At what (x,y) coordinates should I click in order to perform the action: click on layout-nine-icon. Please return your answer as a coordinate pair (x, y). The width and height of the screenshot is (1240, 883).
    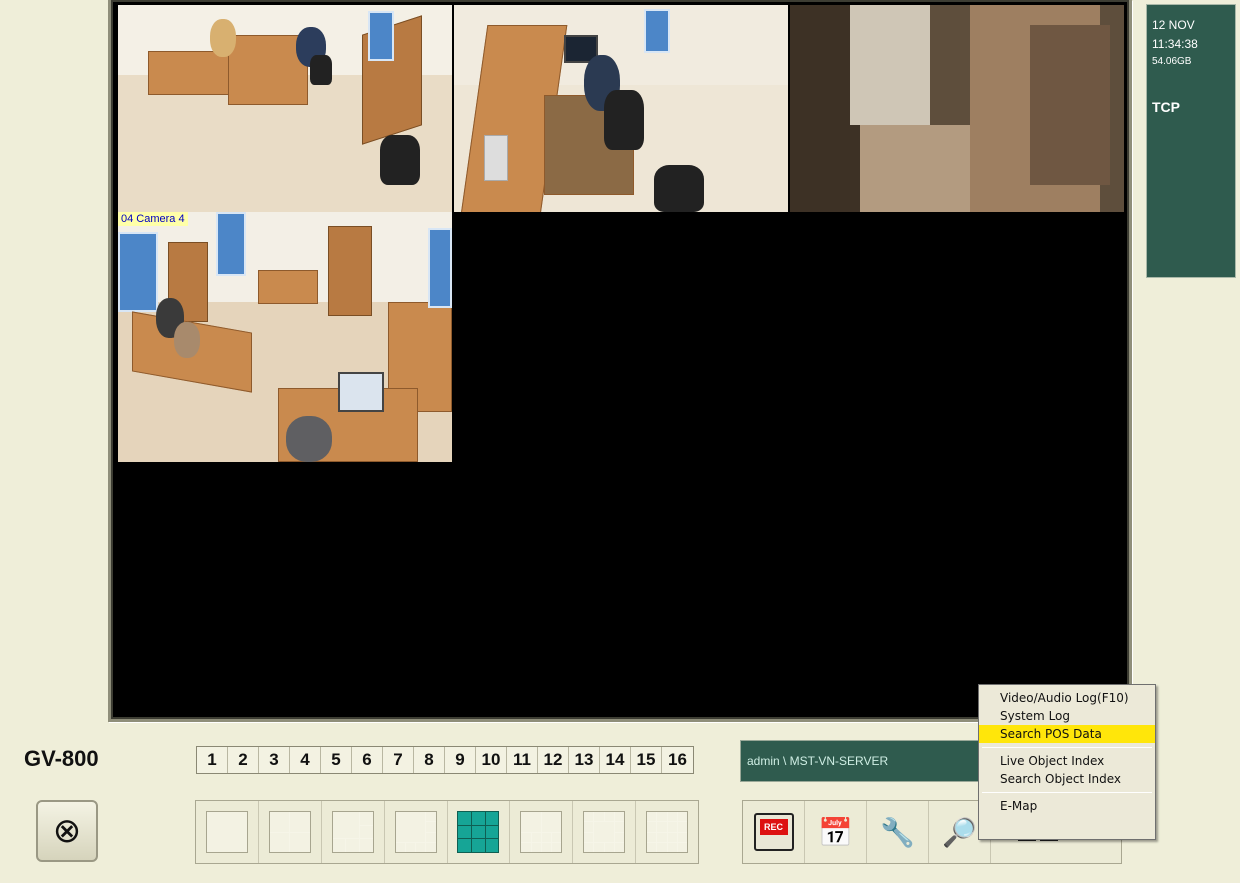
    Looking at the image, I should click on (478, 832).